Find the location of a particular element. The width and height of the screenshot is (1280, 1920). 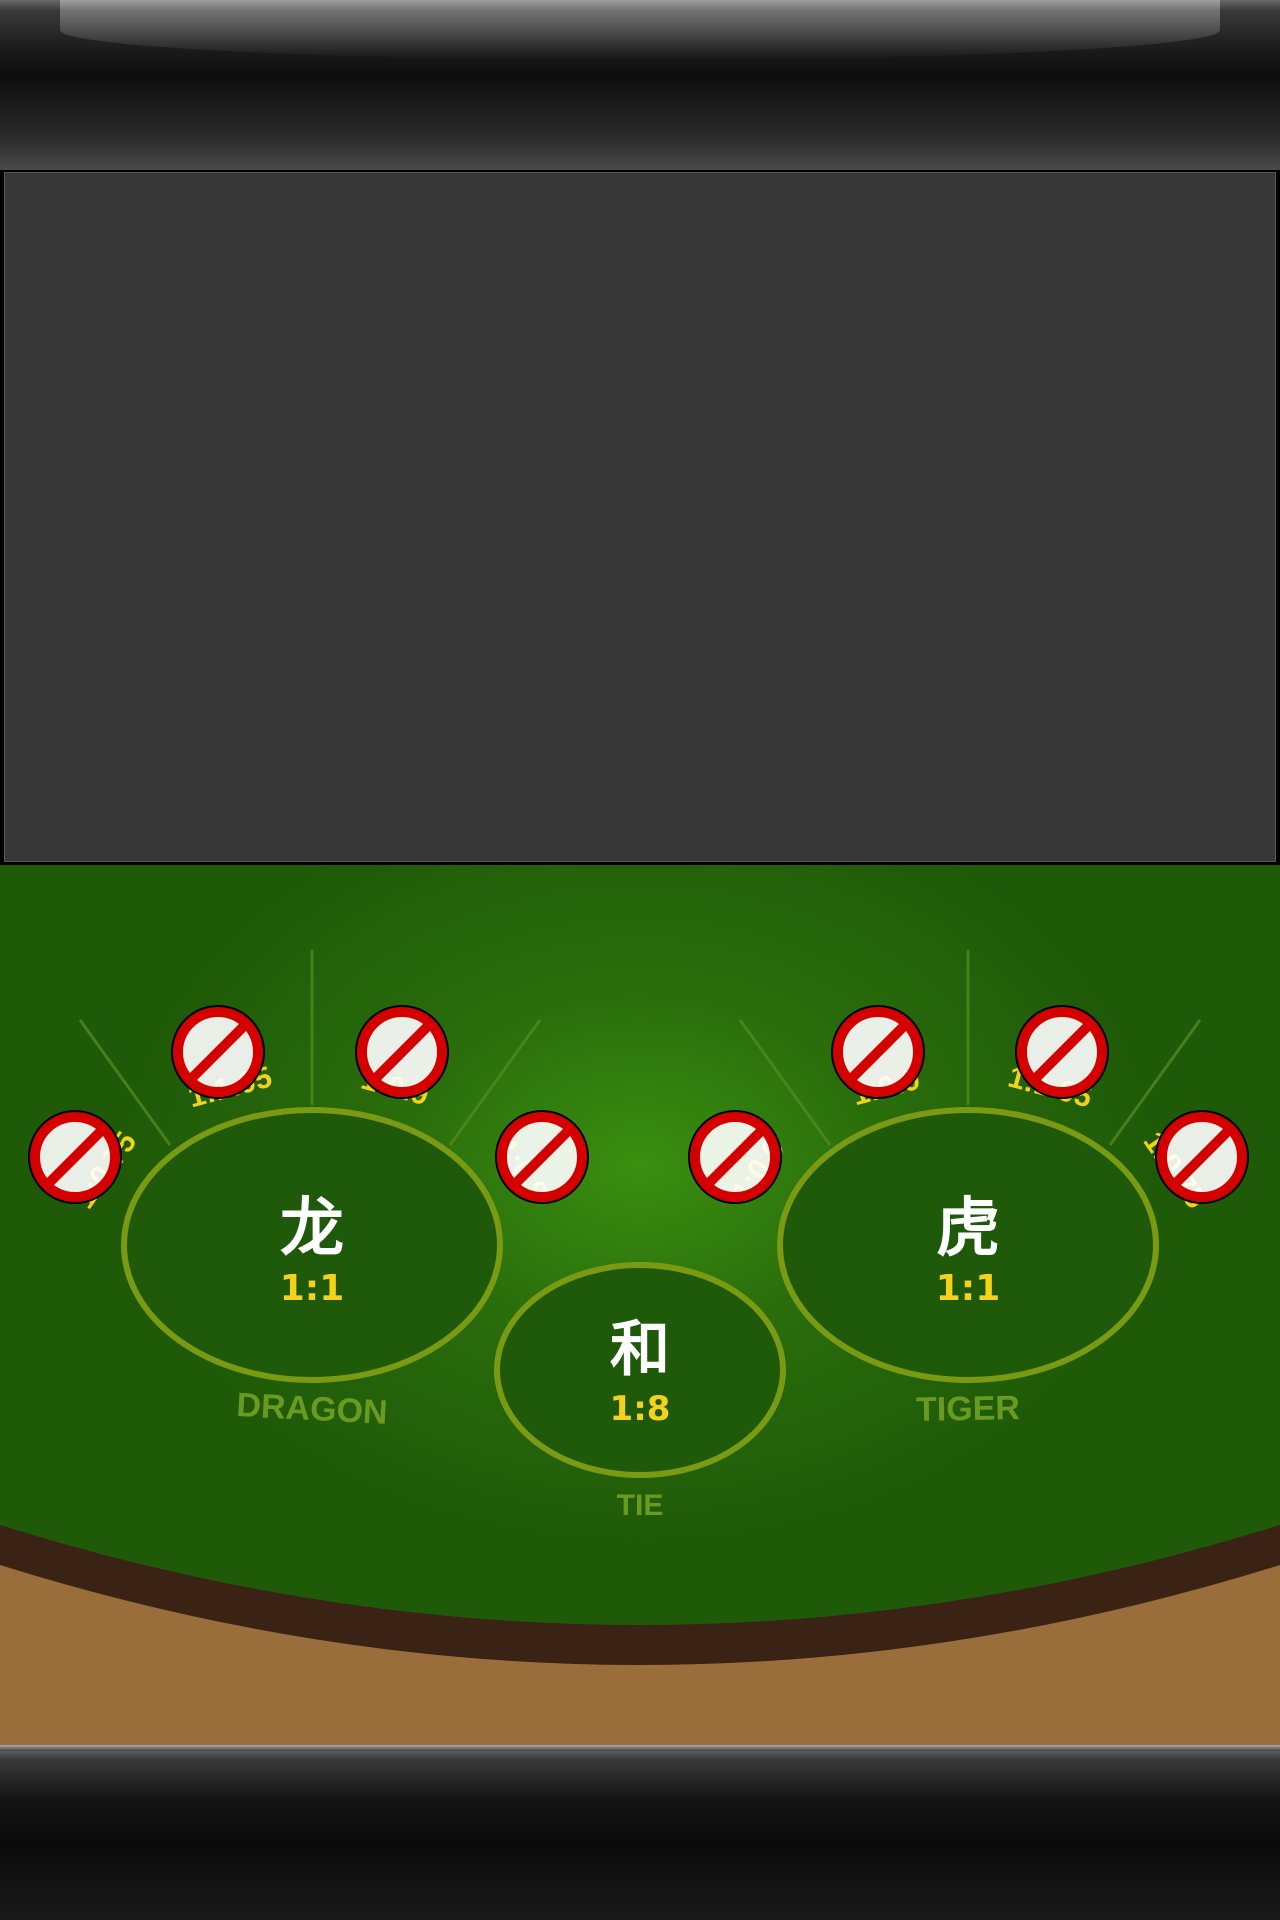

side-bet-right-1: 1:0.9 is located at coordinates (740, 1159).